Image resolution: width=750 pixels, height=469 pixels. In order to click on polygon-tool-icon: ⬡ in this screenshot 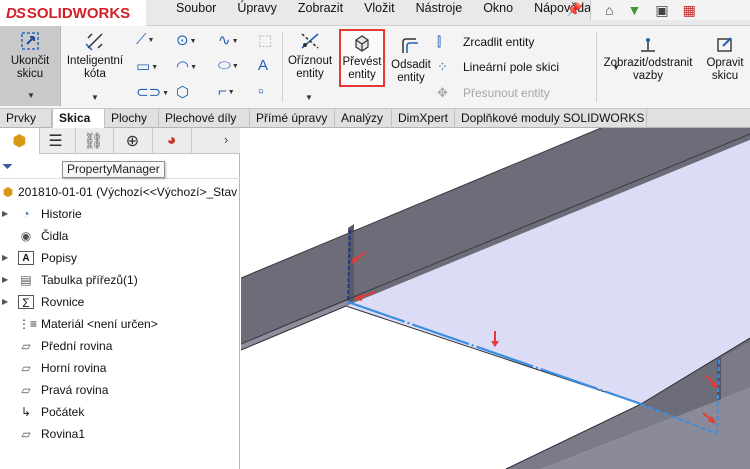, I will do `click(182, 92)`.